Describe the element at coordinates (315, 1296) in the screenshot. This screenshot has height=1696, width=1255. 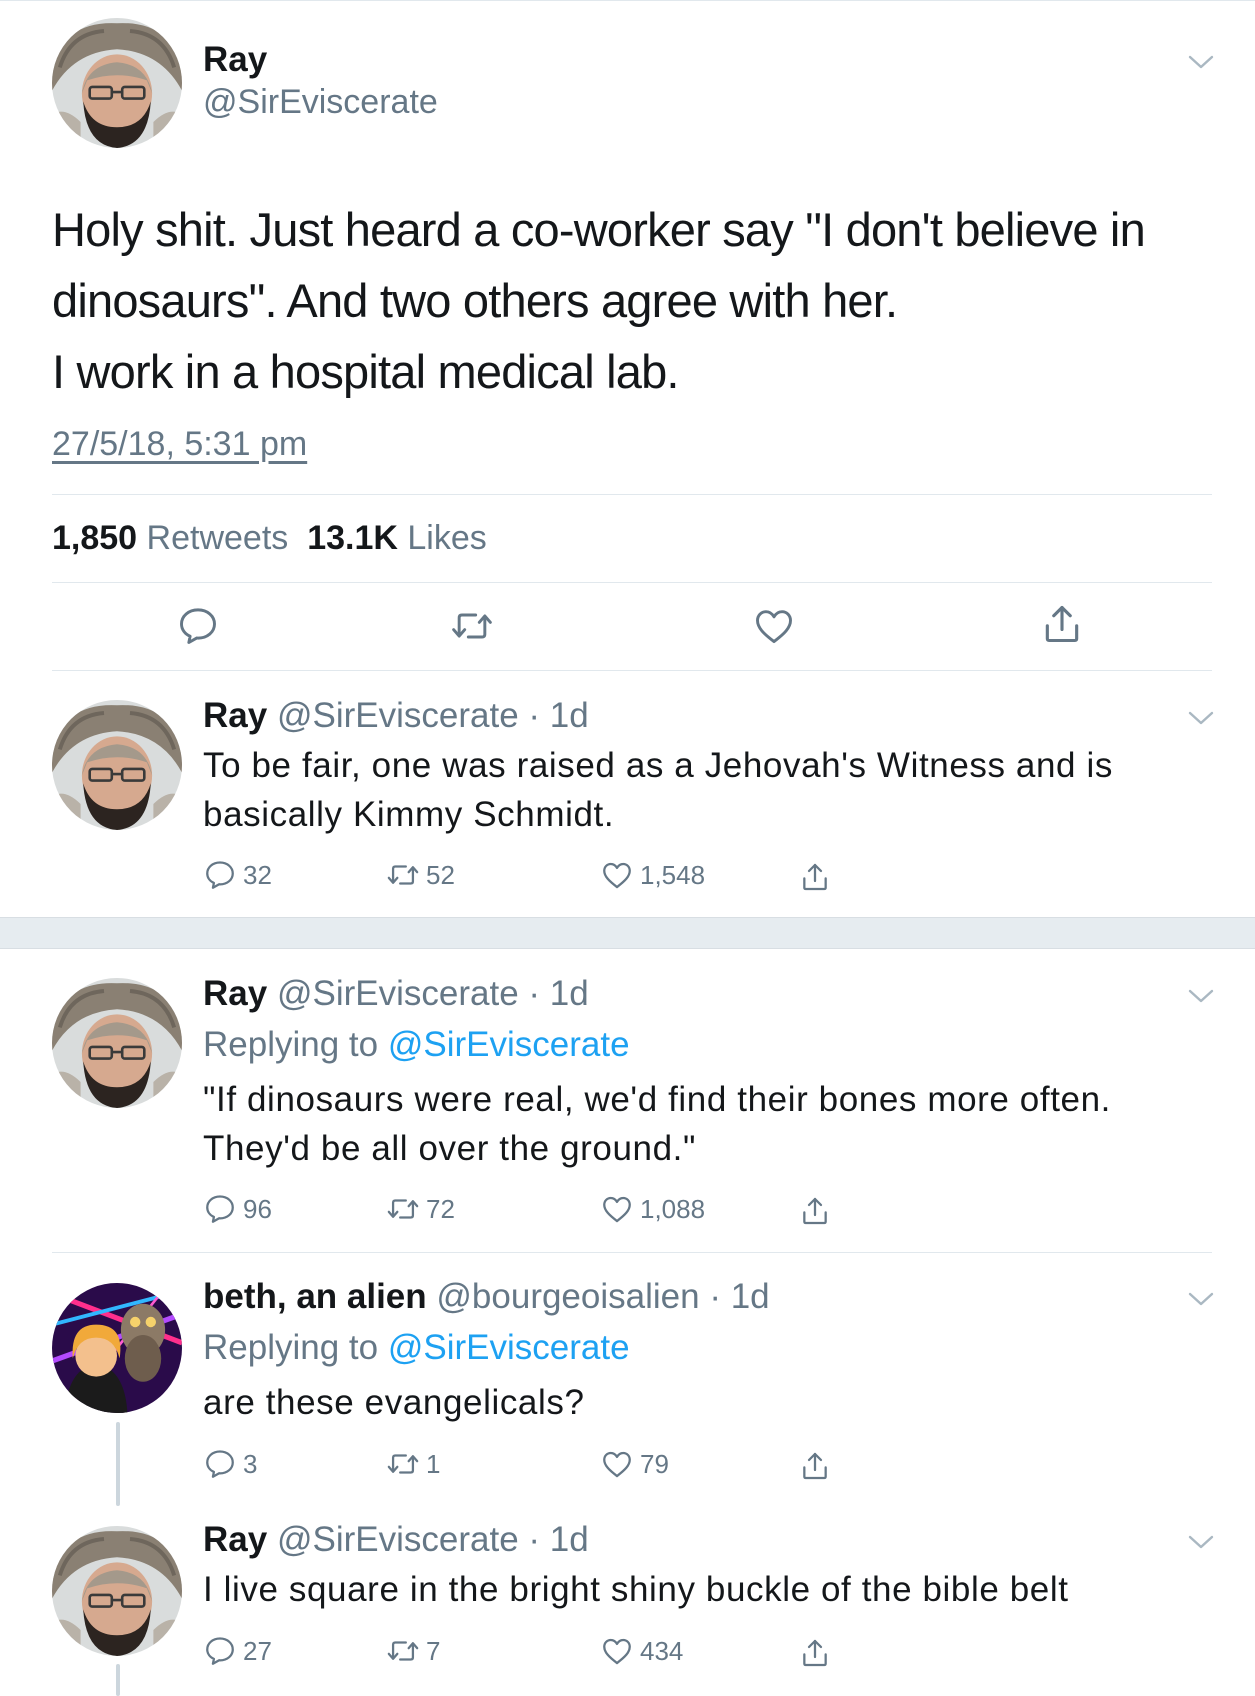
I see `author-name: beth, an alien` at that location.